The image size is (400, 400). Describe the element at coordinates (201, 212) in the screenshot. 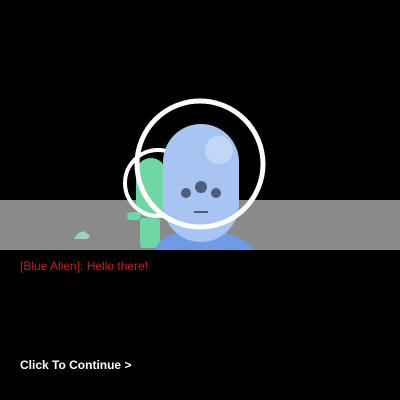

I see `blue-alien-mouth` at that location.